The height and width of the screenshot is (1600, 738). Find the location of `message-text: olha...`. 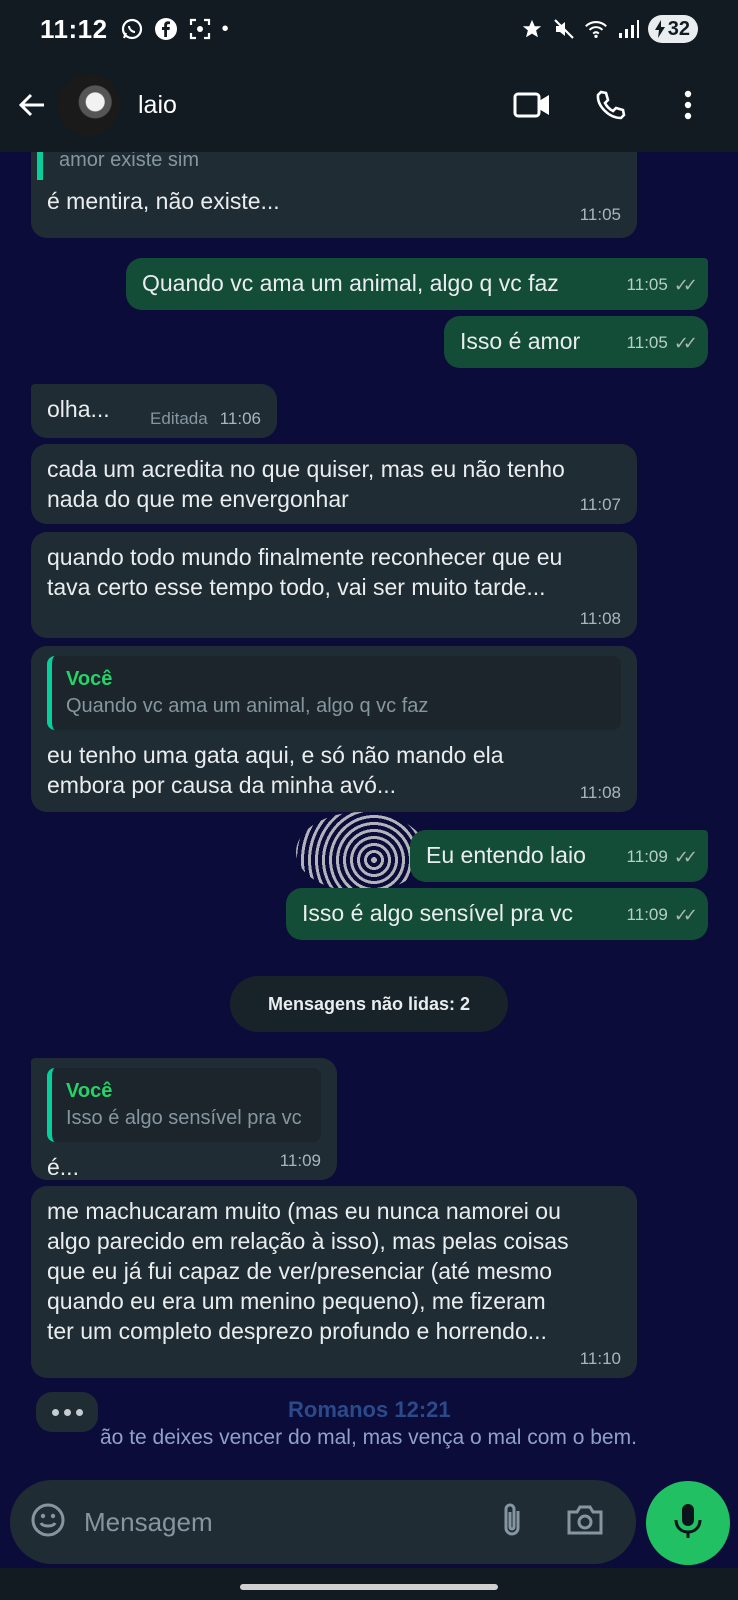

message-text: olha... is located at coordinates (78, 409).